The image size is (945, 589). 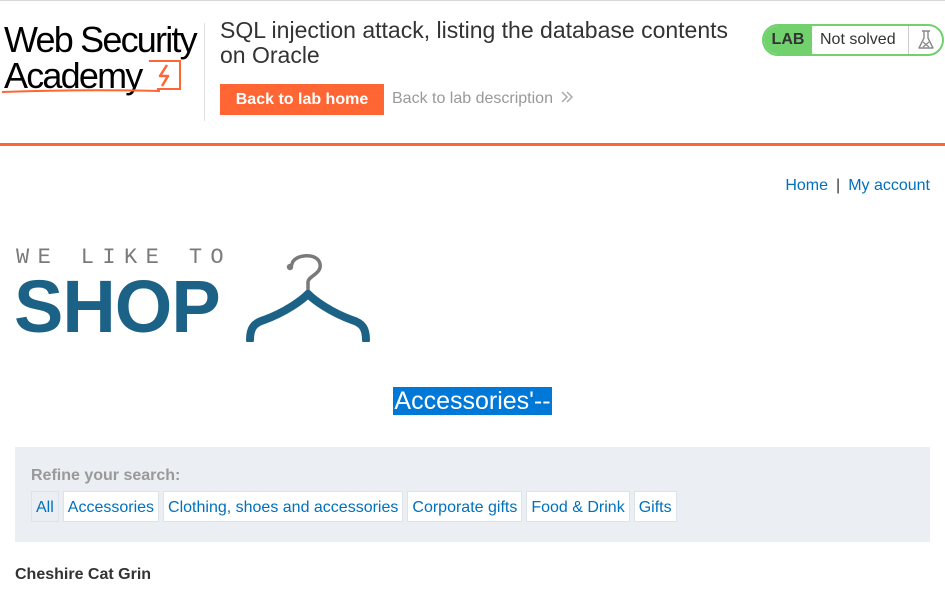 What do you see at coordinates (91, 76) in the screenshot?
I see `lightning-icon` at bounding box center [91, 76].